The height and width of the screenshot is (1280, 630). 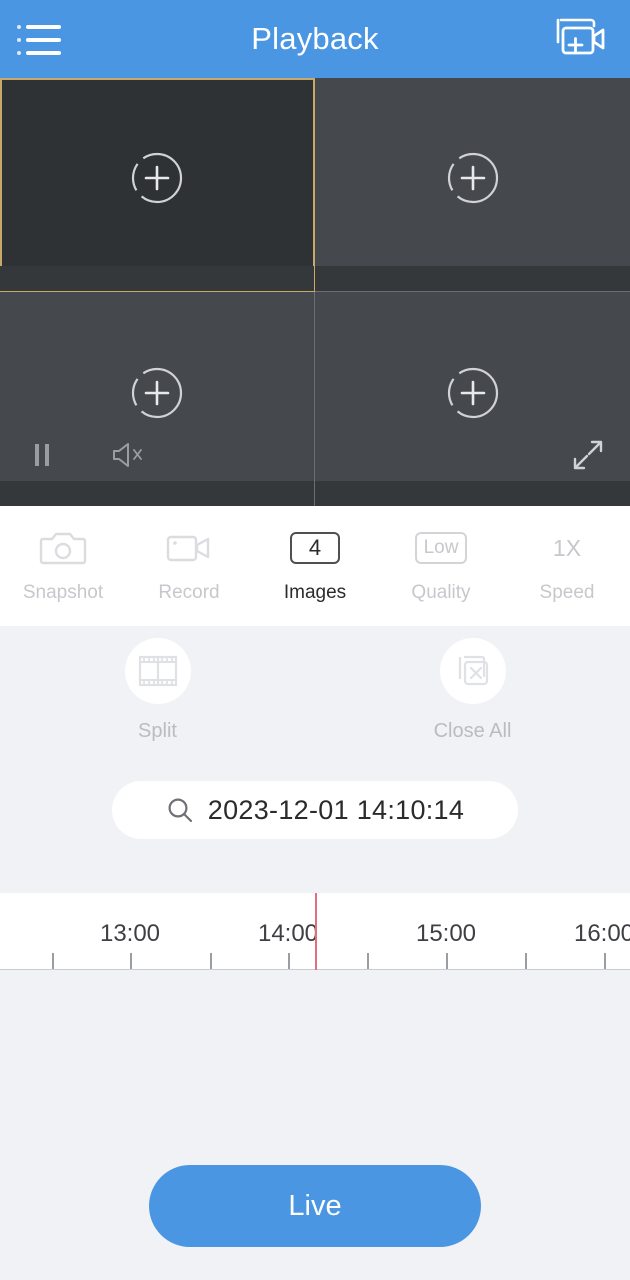 I want to click on speed-value: 1X, so click(x=567, y=547).